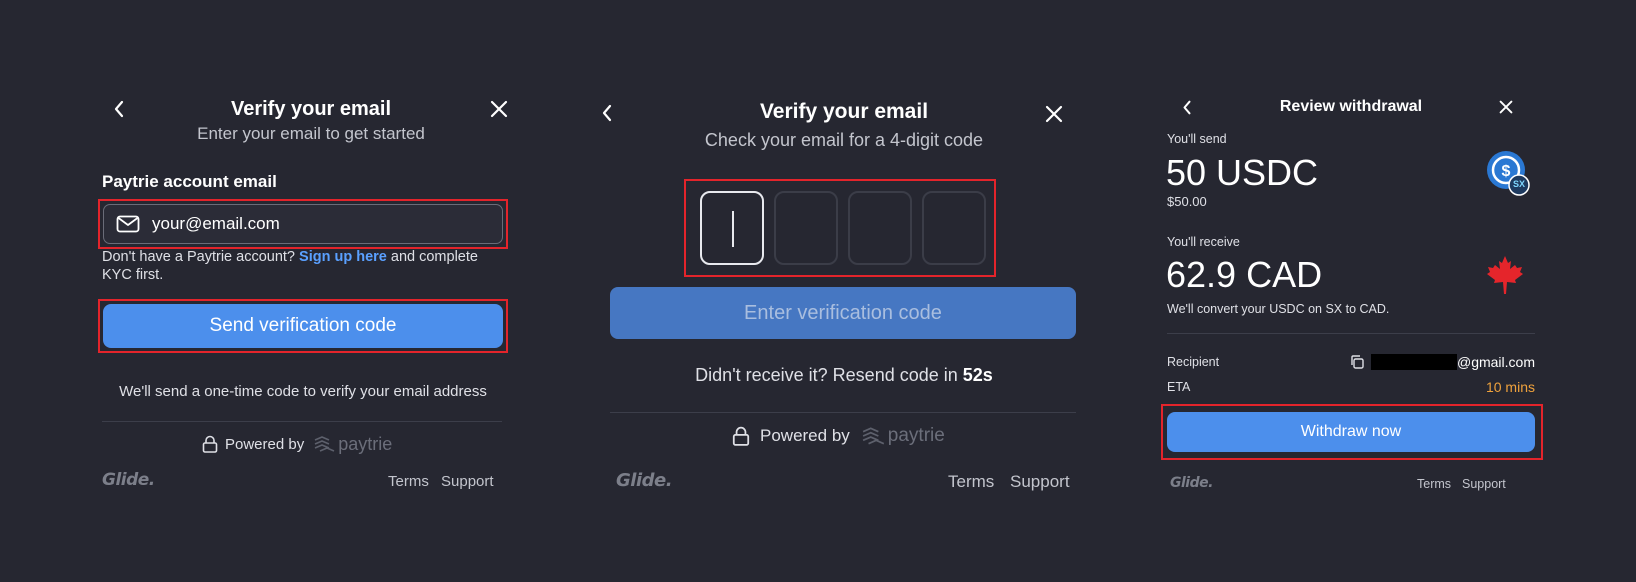 The image size is (1636, 582). I want to click on send-verification-code-button: Send verification code, so click(303, 326).